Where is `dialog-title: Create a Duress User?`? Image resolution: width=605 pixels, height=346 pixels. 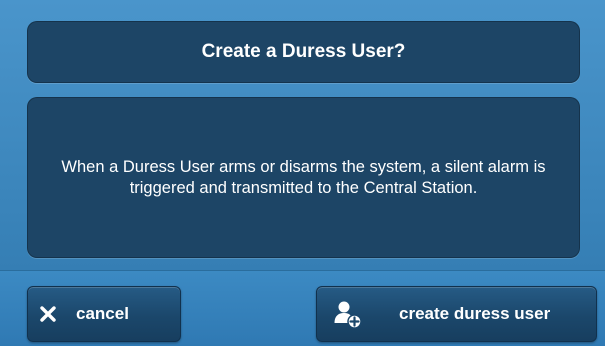
dialog-title: Create a Duress User? is located at coordinates (303, 51).